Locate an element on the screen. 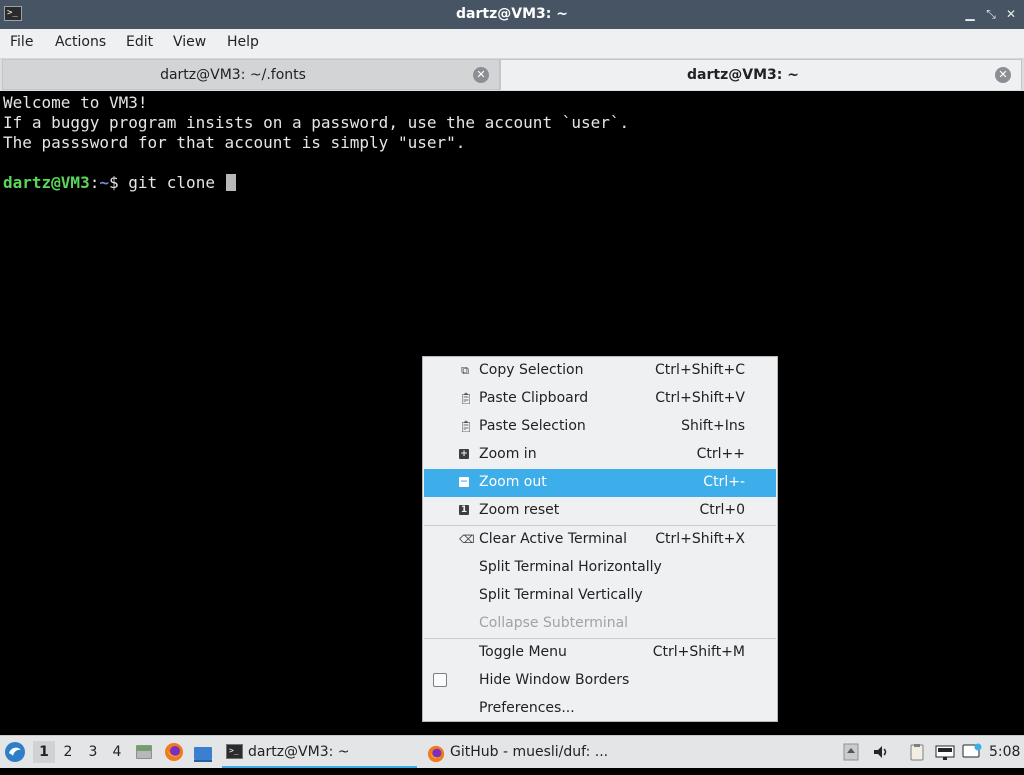  menu-item-paste-selection: 📋︎ Paste Selection Shift+Ins is located at coordinates (600, 427).